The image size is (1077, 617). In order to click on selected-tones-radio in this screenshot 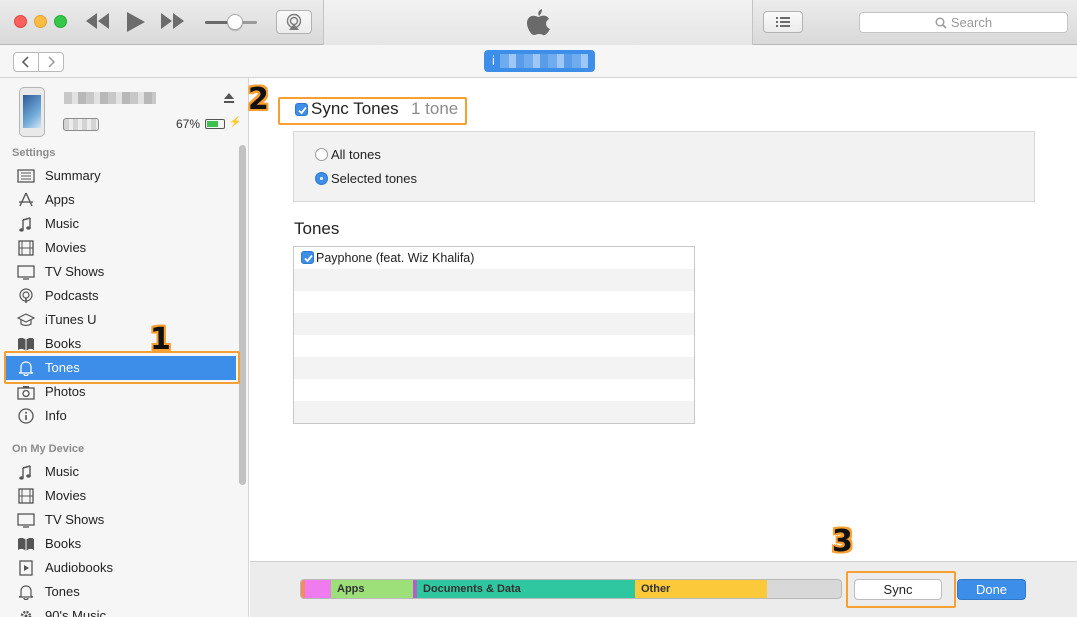, I will do `click(321, 178)`.